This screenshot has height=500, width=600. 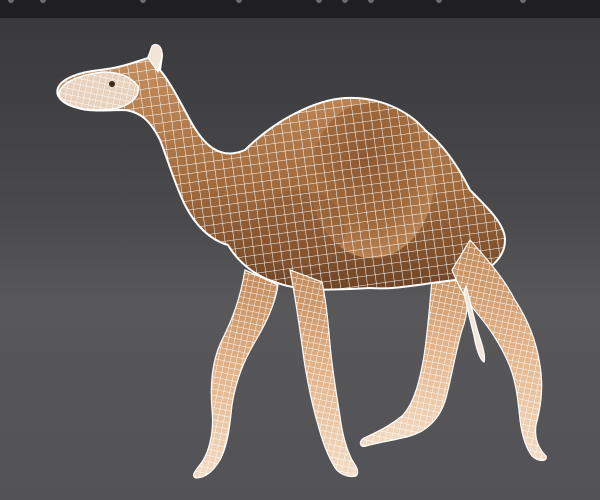 I want to click on near-fore-leg, so click(x=324, y=373).